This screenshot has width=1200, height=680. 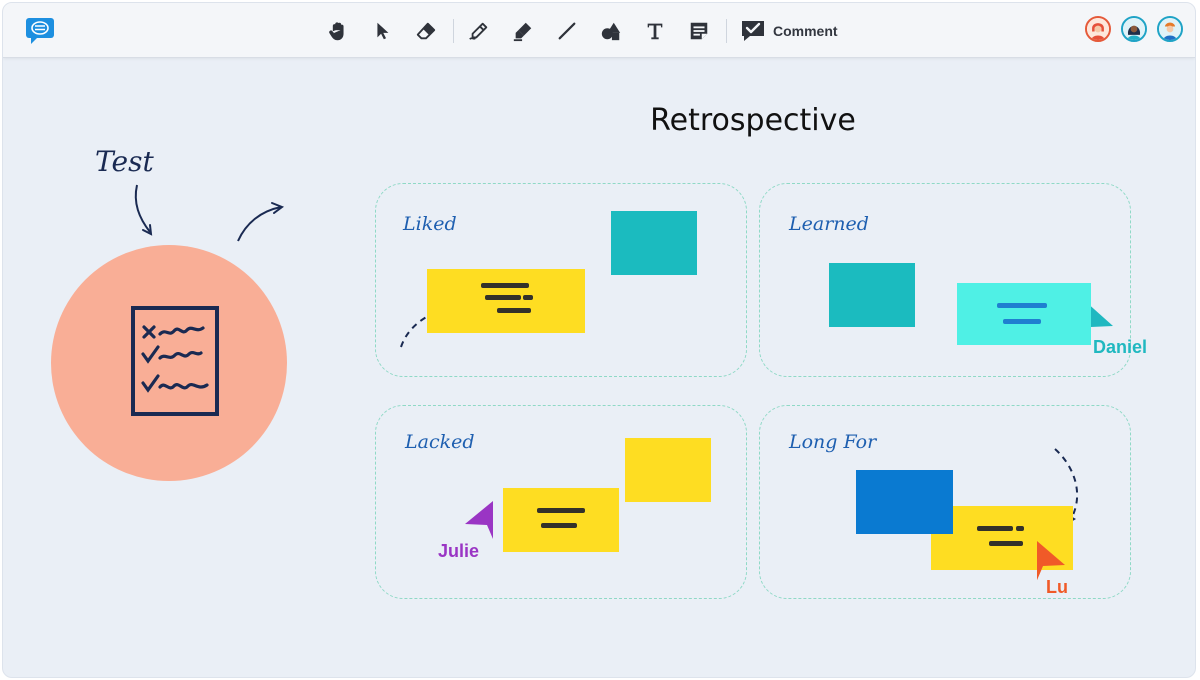 I want to click on test-circle, so click(x=169, y=363).